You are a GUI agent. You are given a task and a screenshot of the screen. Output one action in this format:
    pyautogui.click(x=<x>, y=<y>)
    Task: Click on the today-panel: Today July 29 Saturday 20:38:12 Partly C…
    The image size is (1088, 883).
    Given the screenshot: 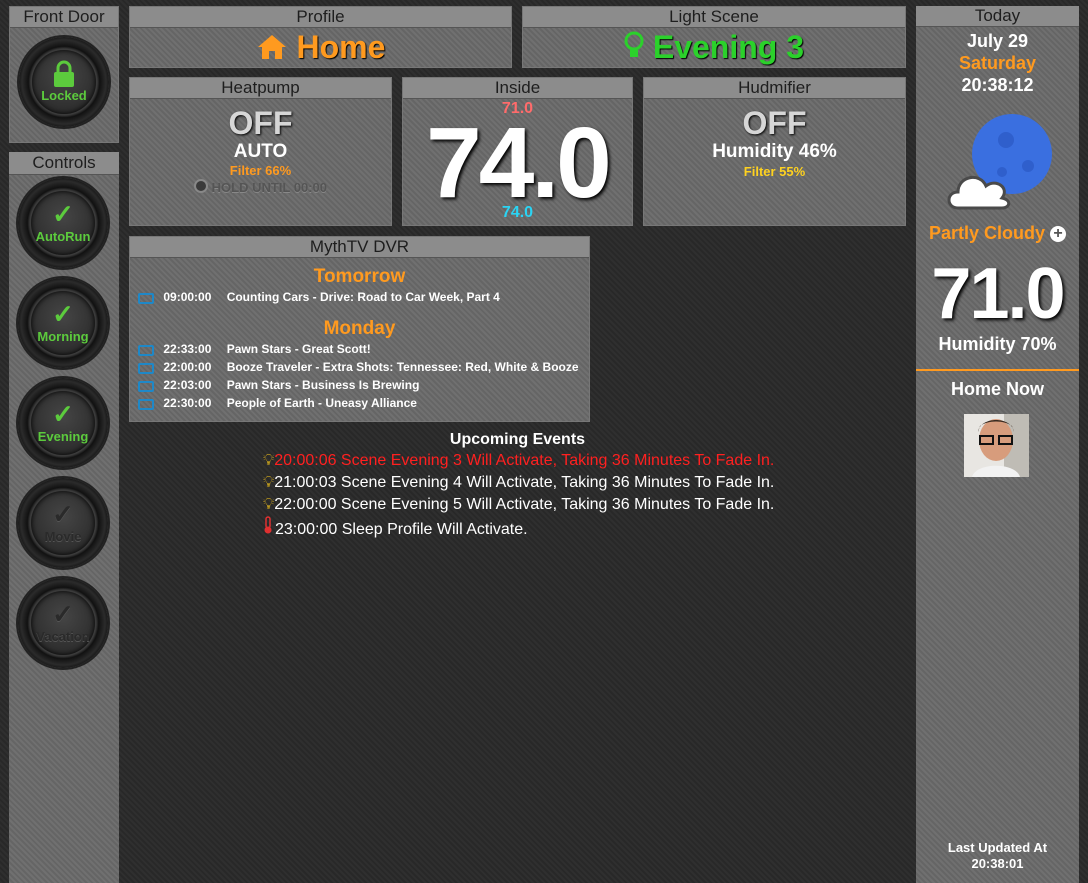 What is the action you would take?
    pyautogui.click(x=997, y=444)
    